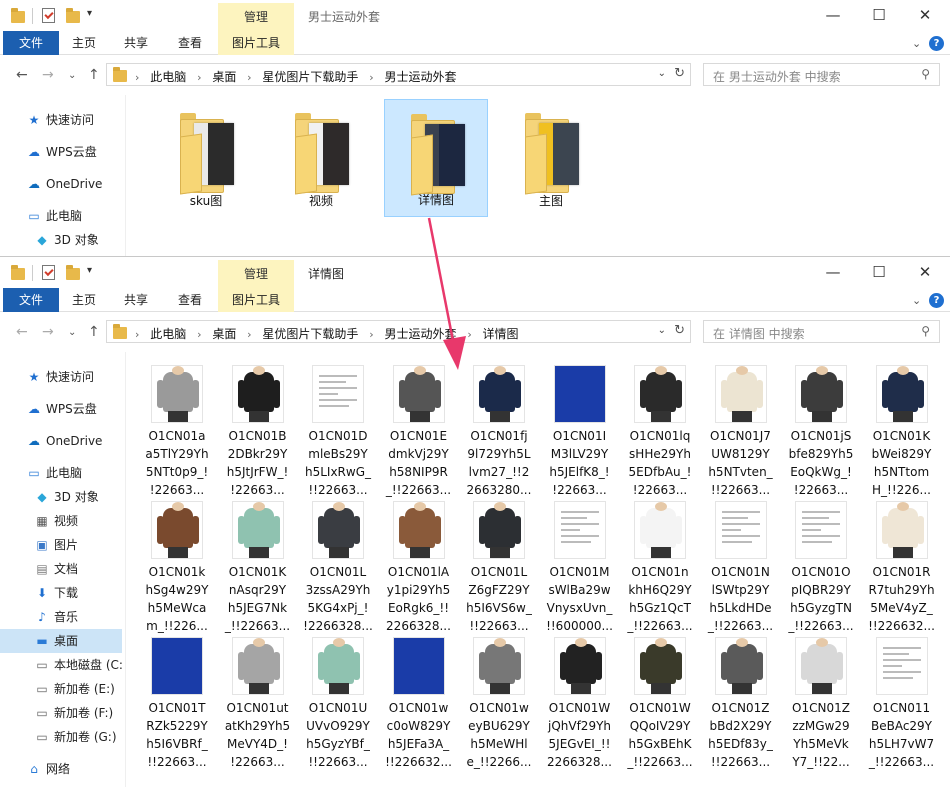 The height and width of the screenshot is (787, 950). I want to click on sidebar-item: ☁ WPS云盘, so click(61, 152).